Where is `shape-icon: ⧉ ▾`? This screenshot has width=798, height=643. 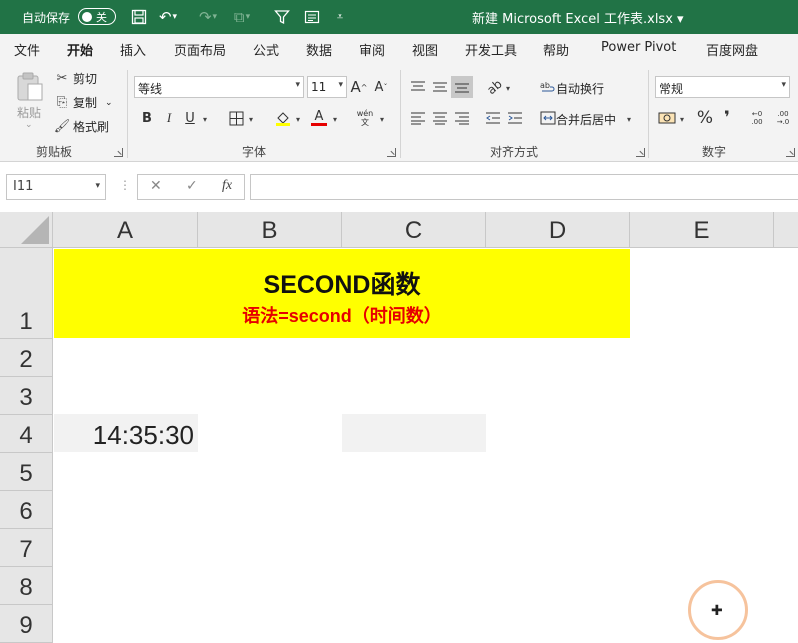
shape-icon: ⧉ ▾ is located at coordinates (242, 17).